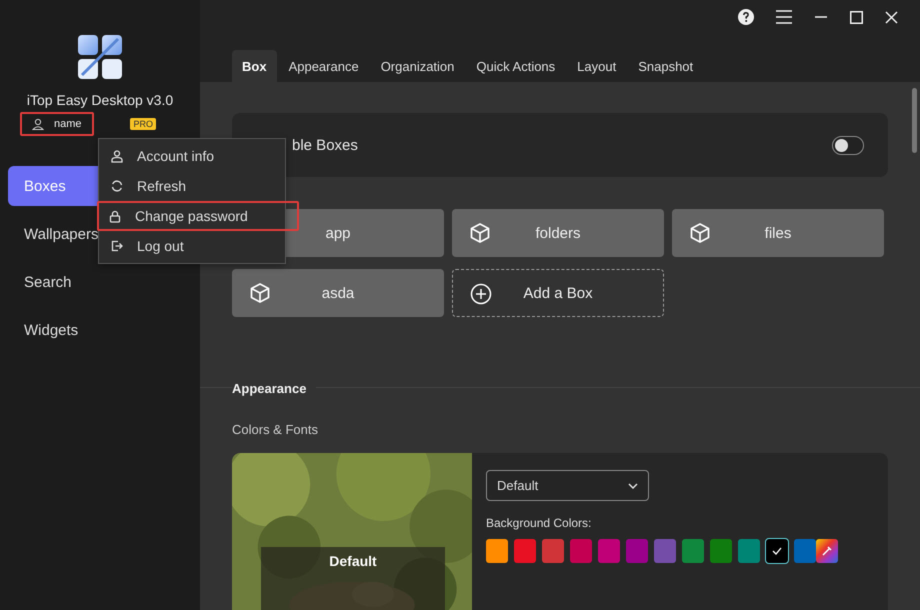 This screenshot has height=610, width=920. I want to click on preview-title: Default, so click(353, 562).